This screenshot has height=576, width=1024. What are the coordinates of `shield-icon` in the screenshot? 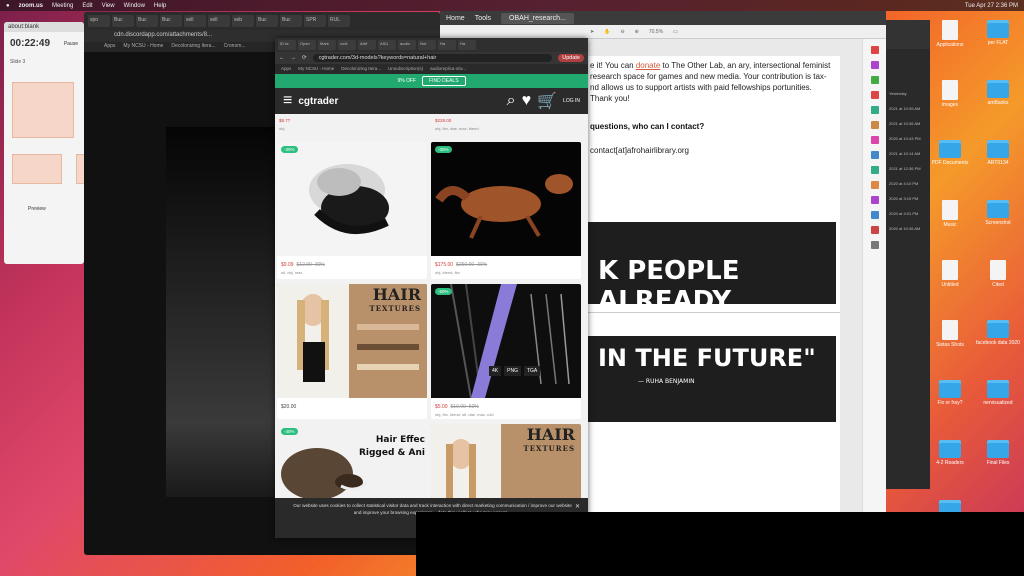 It's located at (874, 215).